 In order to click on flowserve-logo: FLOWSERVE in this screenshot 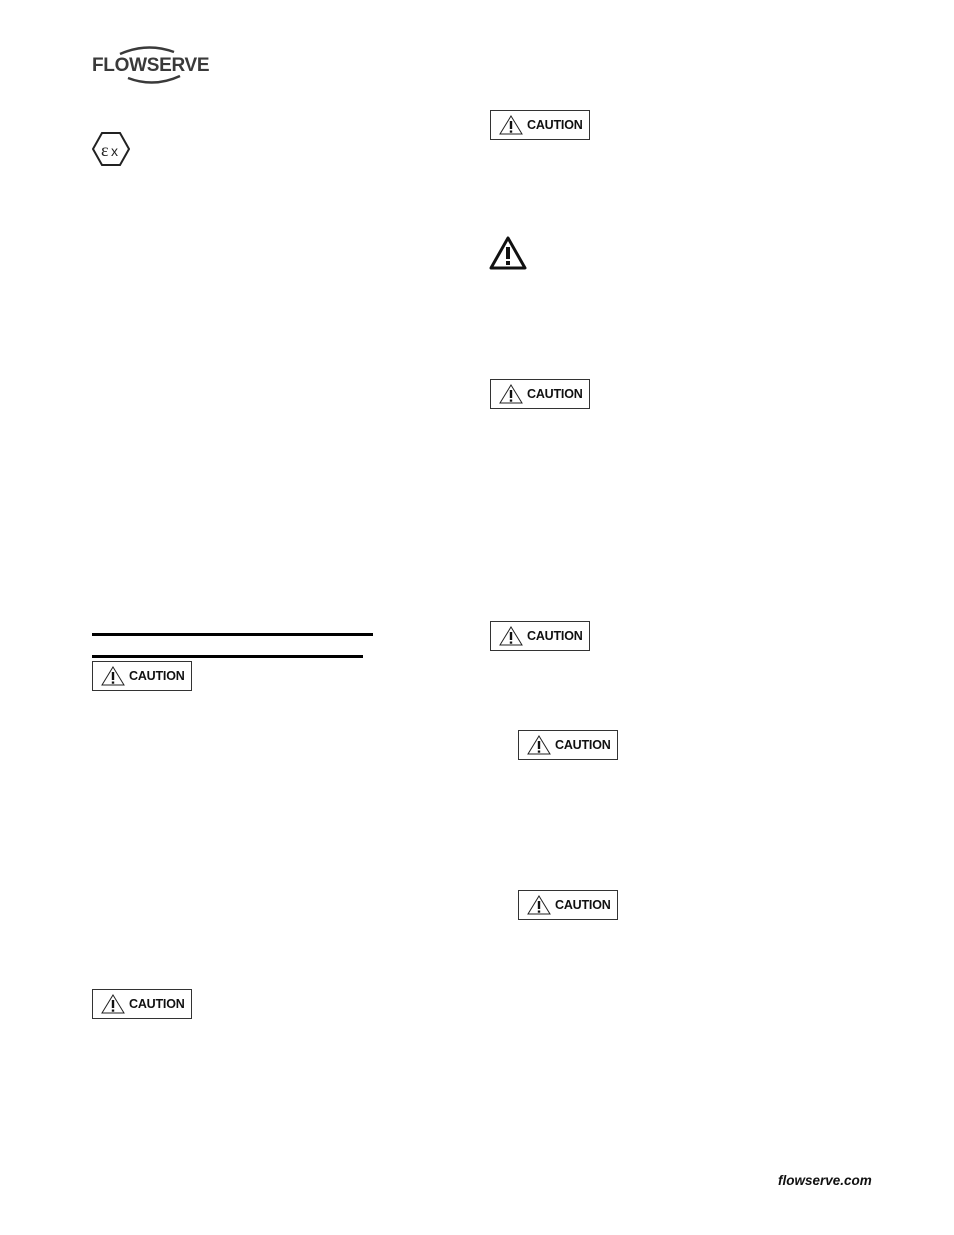, I will do `click(151, 63)`.